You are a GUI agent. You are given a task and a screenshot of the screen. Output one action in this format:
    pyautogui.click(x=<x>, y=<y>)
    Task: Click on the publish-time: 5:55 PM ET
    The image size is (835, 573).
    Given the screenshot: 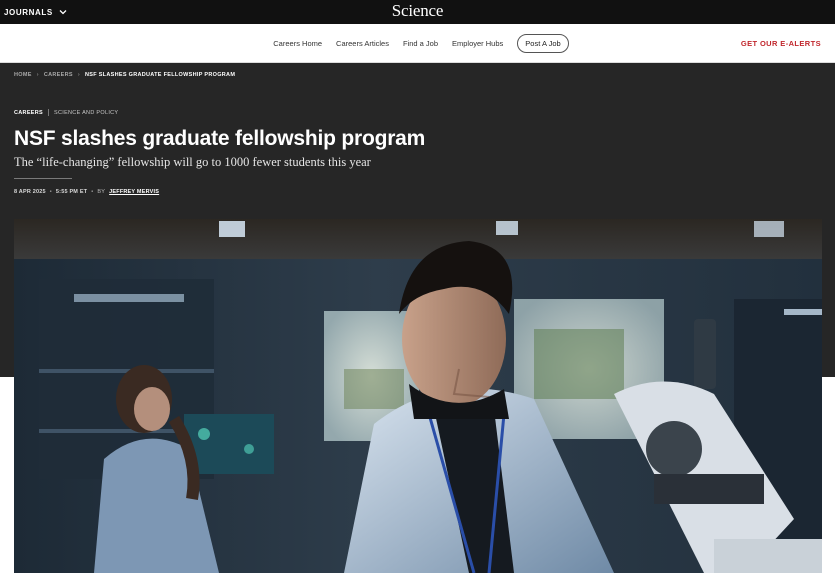 What is the action you would take?
    pyautogui.click(x=71, y=192)
    